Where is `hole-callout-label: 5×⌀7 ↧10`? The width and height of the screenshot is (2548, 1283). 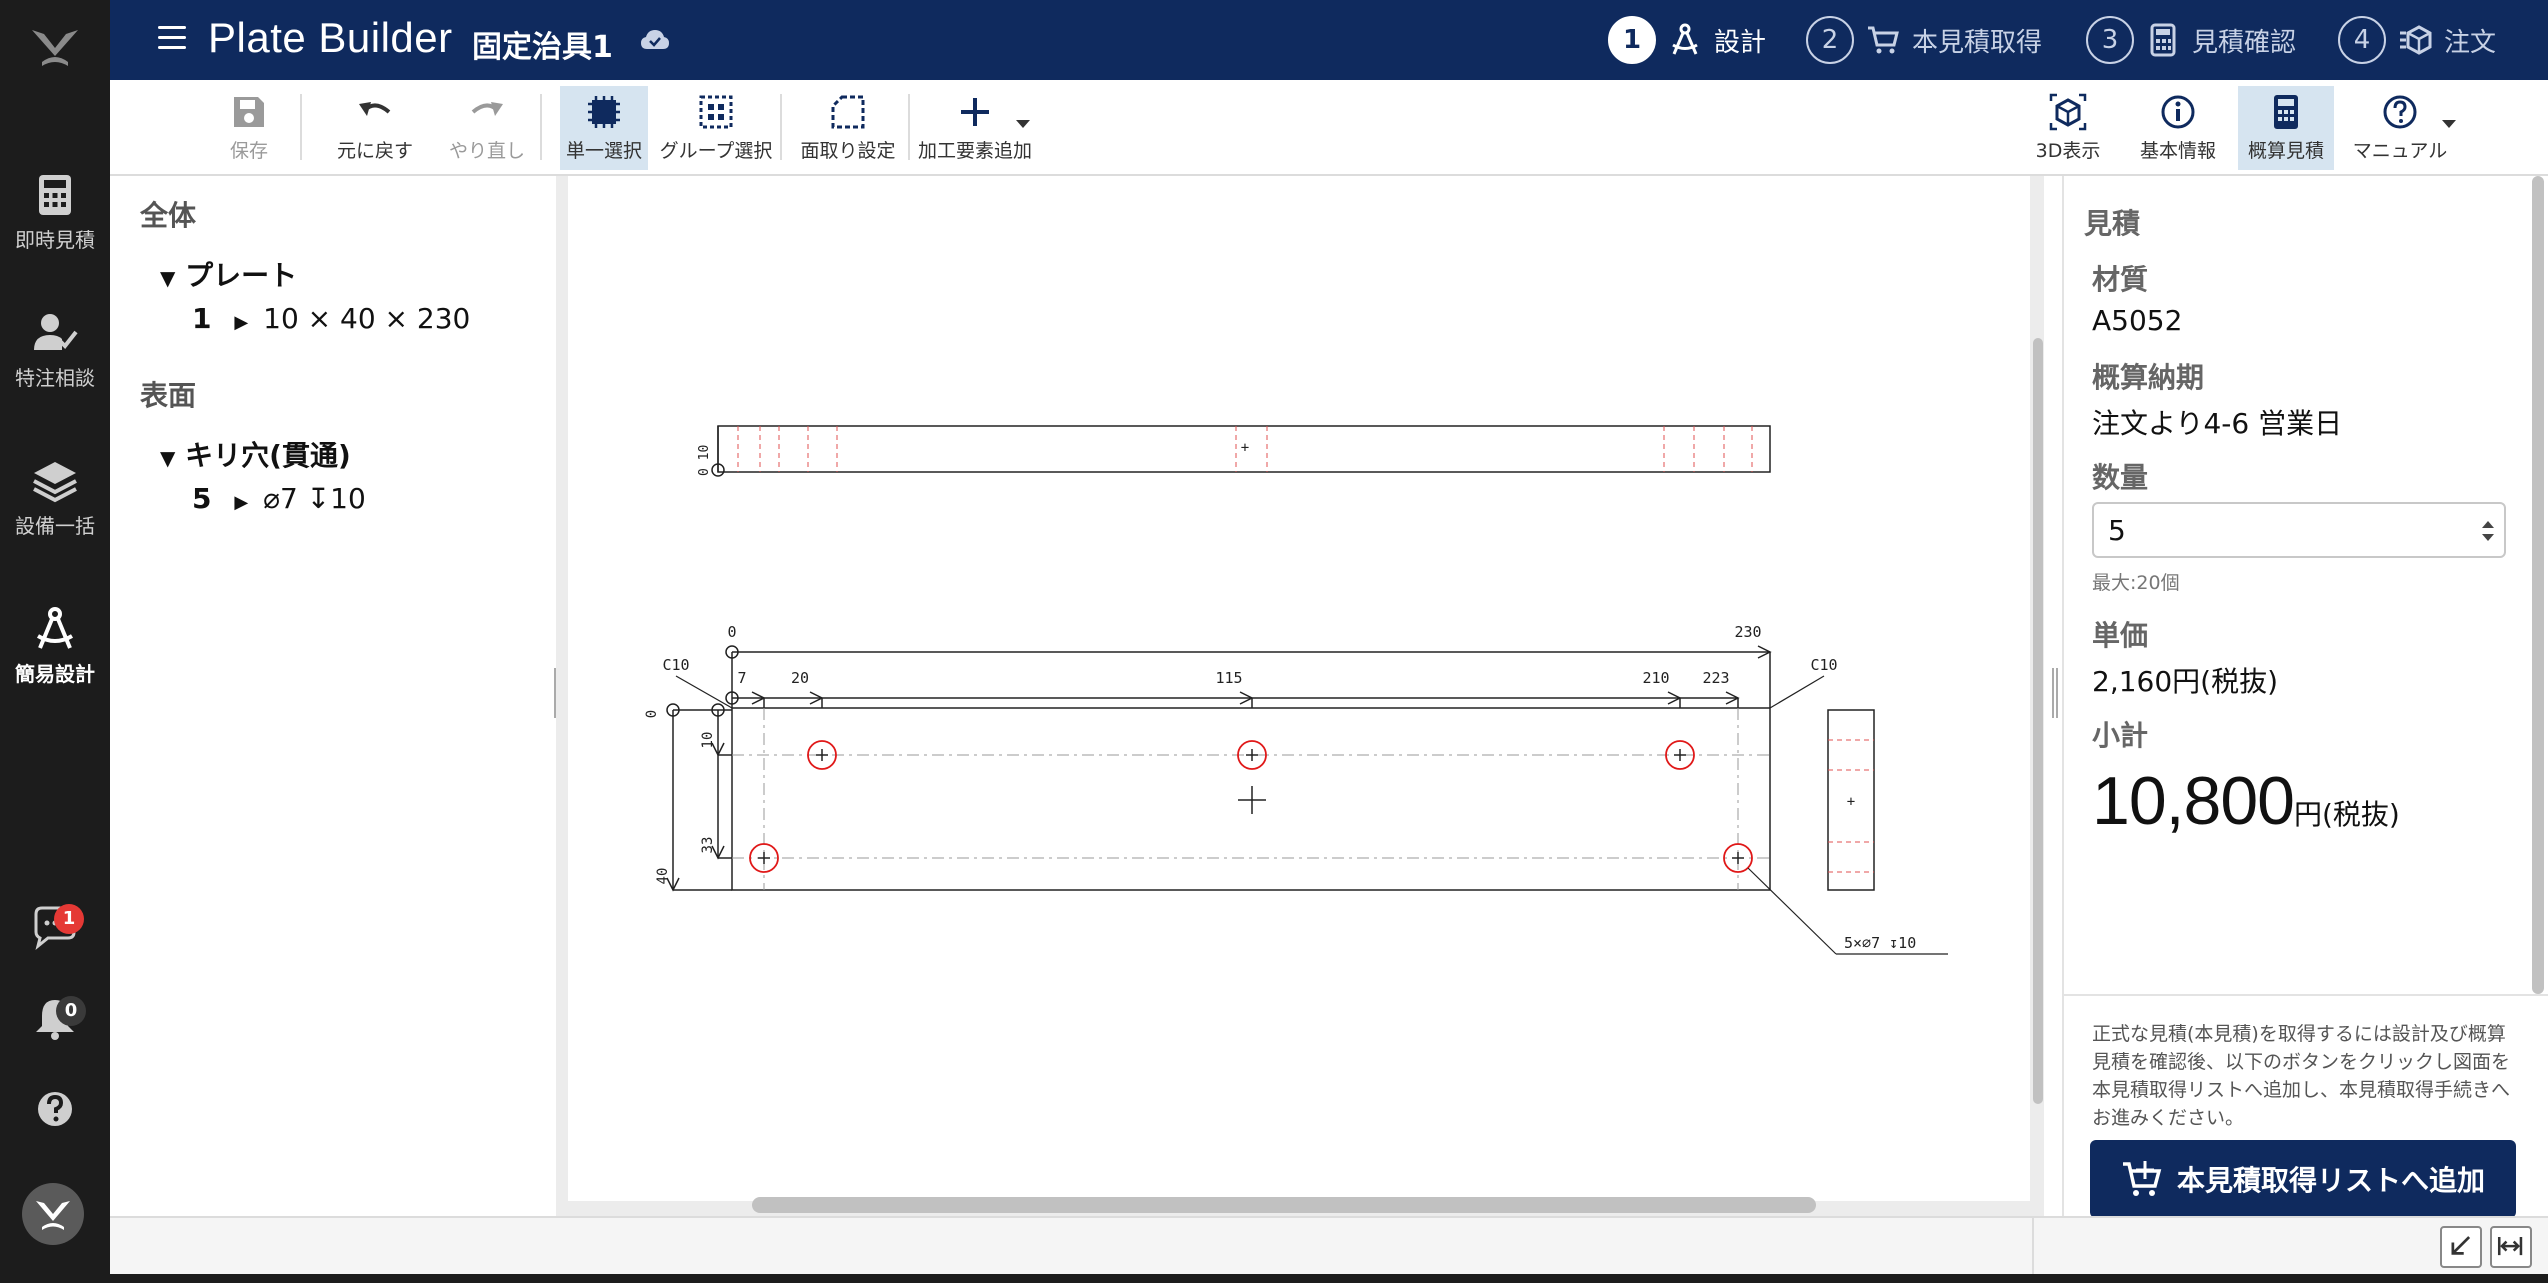
hole-callout-label: 5×⌀7 ↧10 is located at coordinates (1880, 943).